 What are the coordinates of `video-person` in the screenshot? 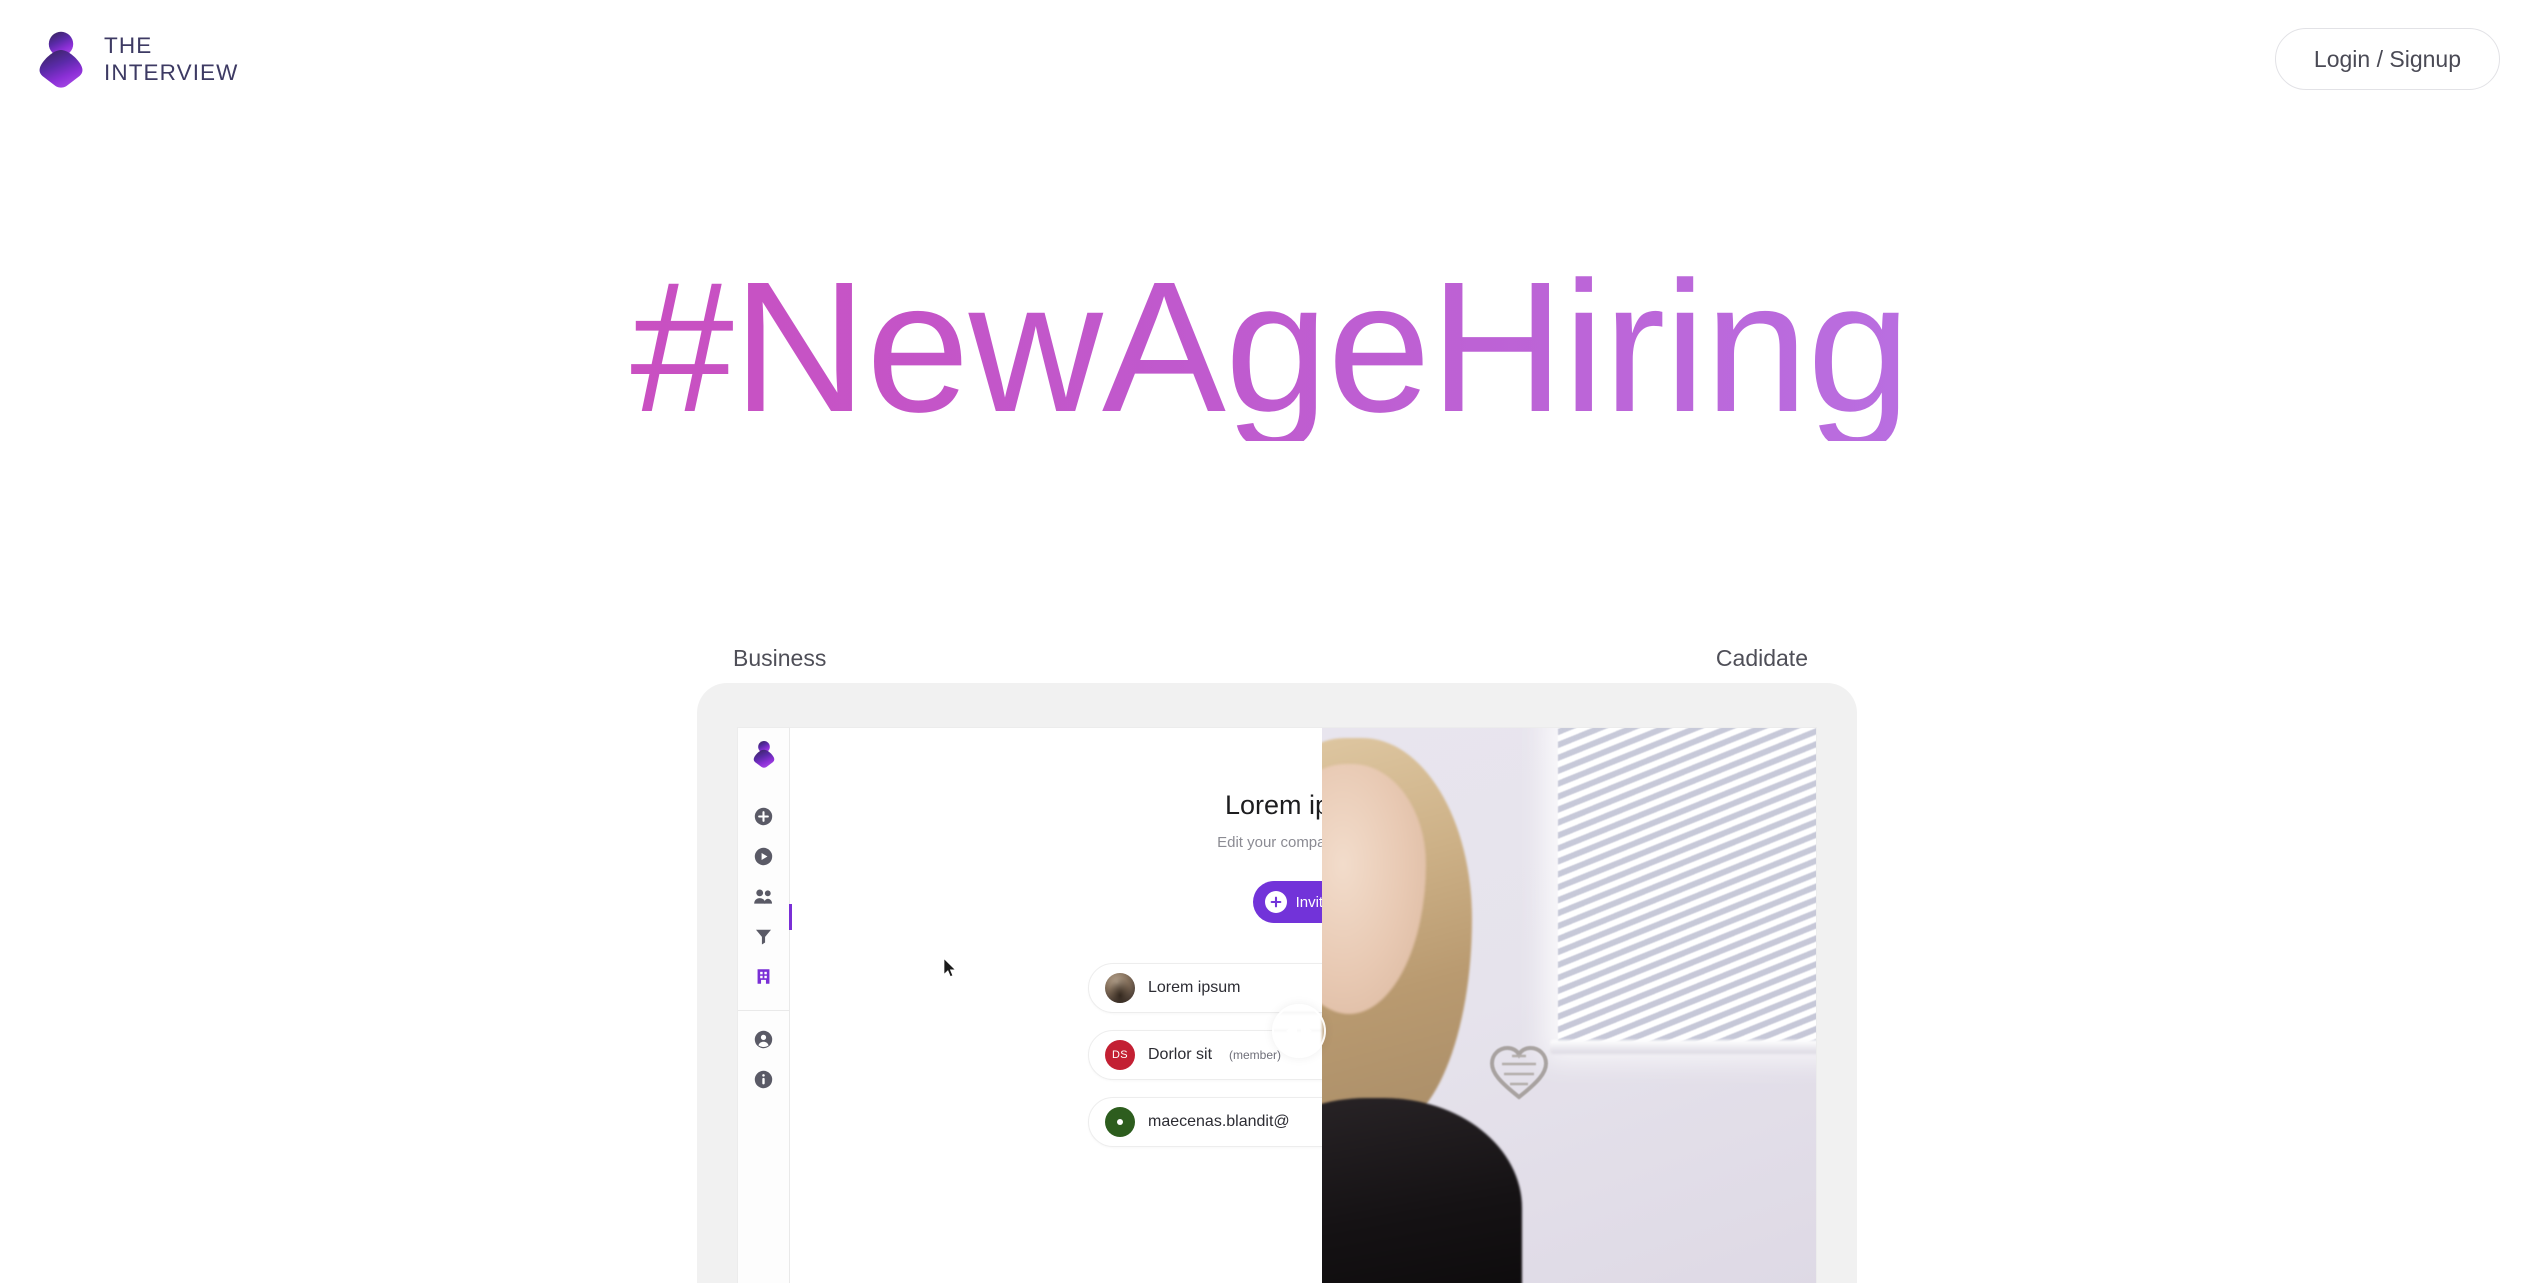 It's located at (1423, 1010).